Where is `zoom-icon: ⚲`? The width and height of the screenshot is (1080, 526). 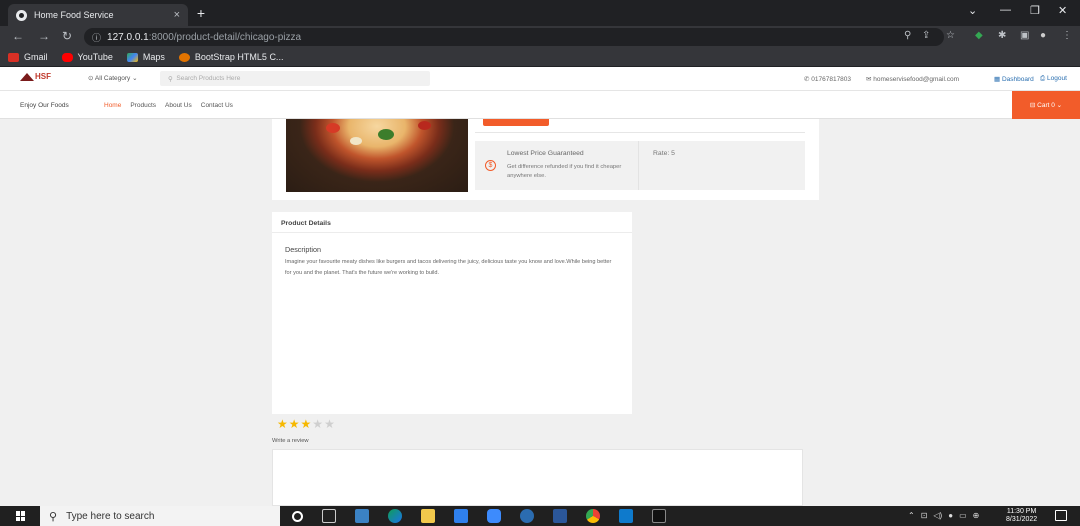
zoom-icon: ⚲ is located at coordinates (907, 35).